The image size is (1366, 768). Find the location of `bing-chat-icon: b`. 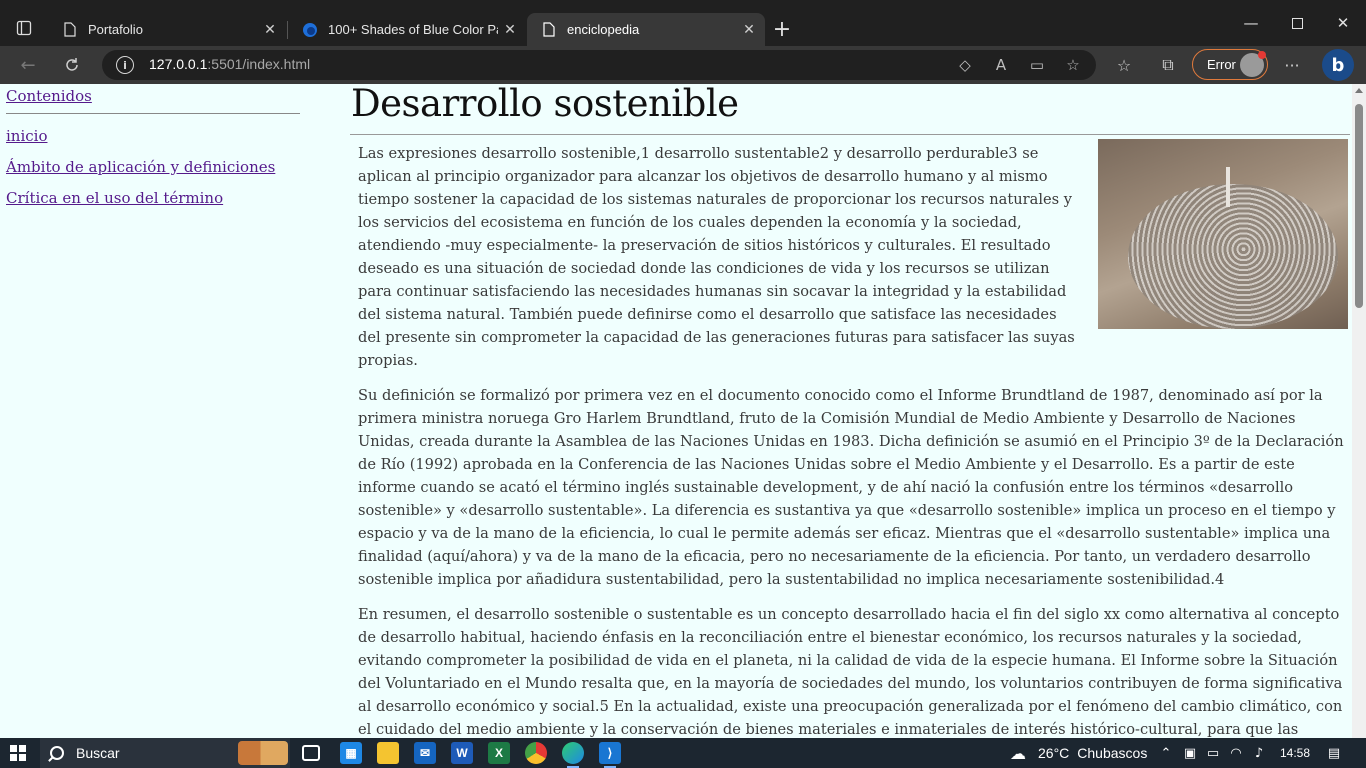

bing-chat-icon: b is located at coordinates (1338, 65).